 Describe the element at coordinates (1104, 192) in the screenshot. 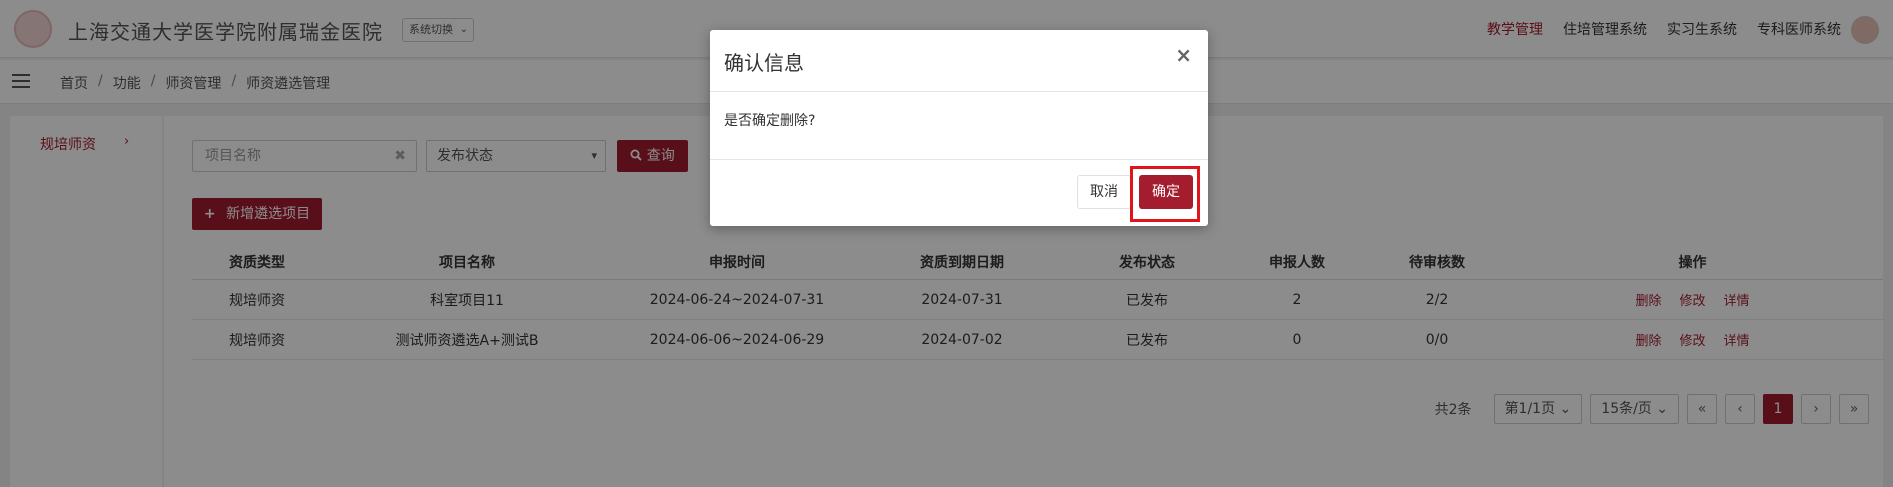

I see `cancel-button: 取消` at that location.